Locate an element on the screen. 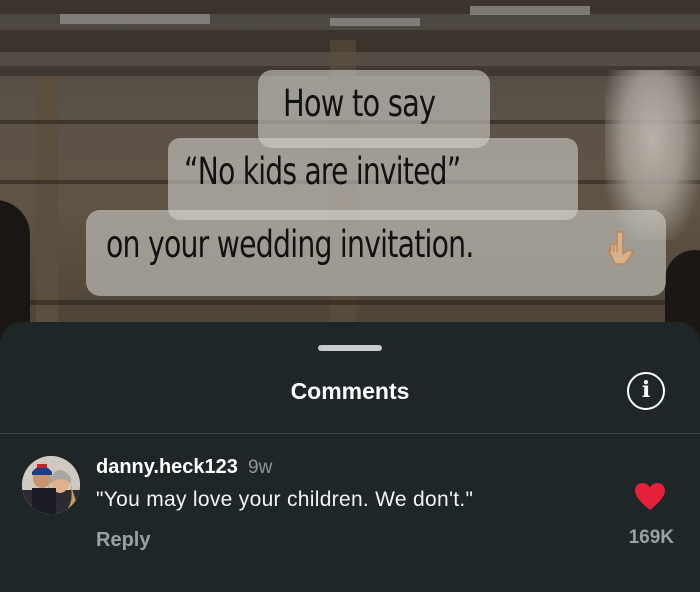 The height and width of the screenshot is (592, 700). avatar-photo is located at coordinates (51, 485).